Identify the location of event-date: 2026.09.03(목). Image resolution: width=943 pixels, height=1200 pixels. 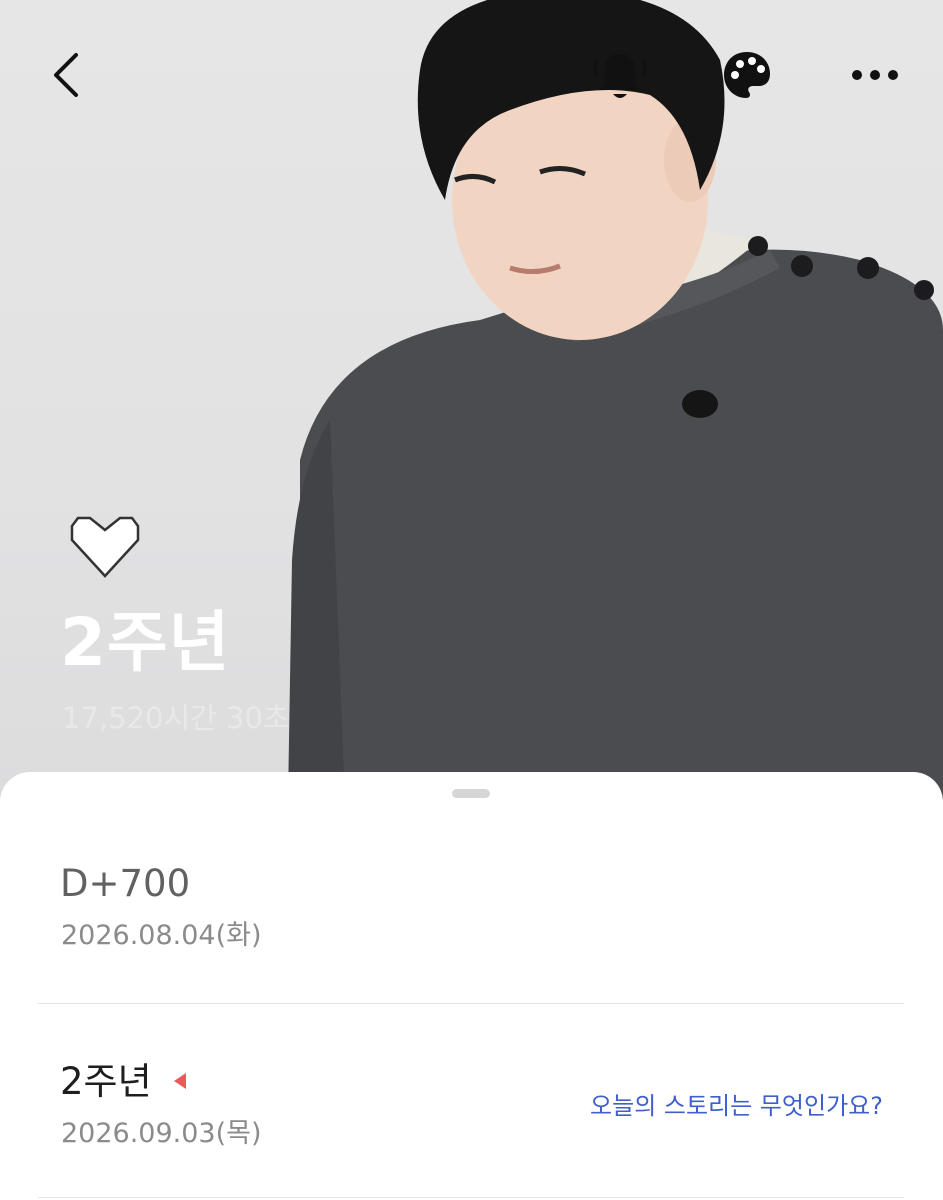
(161, 1133).